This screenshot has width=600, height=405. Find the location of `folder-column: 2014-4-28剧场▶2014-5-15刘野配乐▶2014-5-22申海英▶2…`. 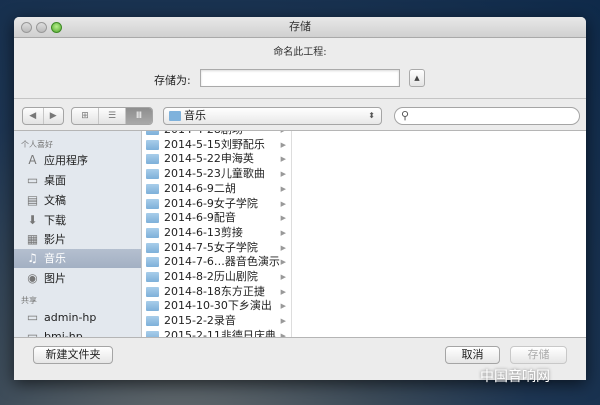

folder-column: 2014-4-28剧场▶2014-5-15刘野配乐▶2014-5-22申海英▶2… is located at coordinates (217, 234).